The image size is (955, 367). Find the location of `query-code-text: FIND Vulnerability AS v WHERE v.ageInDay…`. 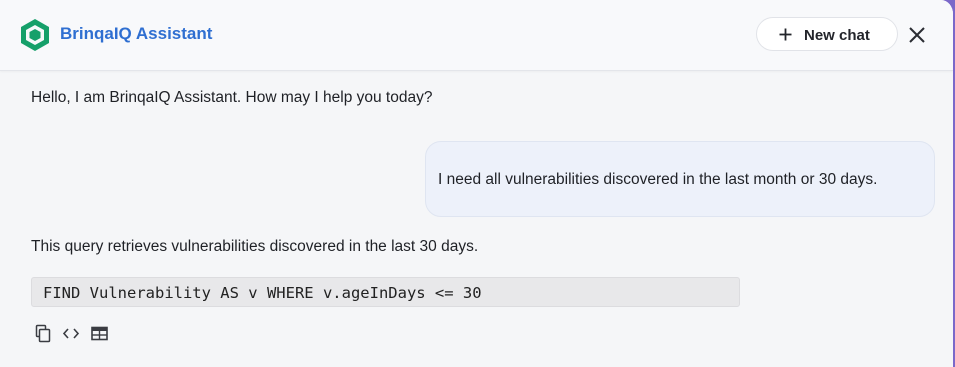

query-code-text: FIND Vulnerability AS v WHERE v.ageInDay… is located at coordinates (262, 293).